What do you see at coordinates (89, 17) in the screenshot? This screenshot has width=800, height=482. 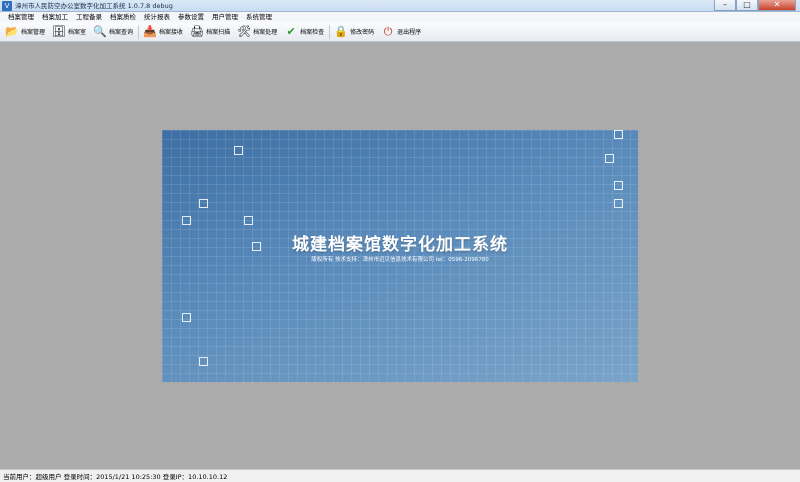 I see `menu-project-record: 工程备录` at bounding box center [89, 17].